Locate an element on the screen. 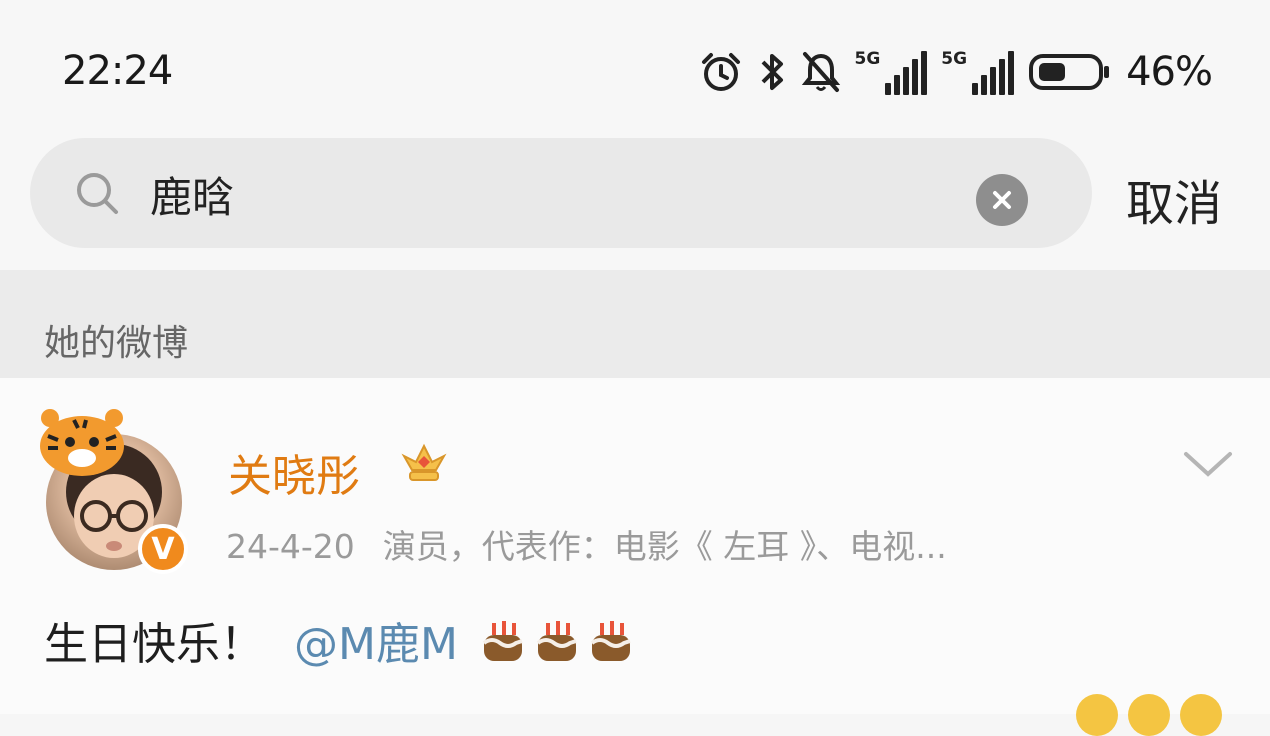 This screenshot has width=1270, height=736. section-header: 她的微博 is located at coordinates (635, 324).